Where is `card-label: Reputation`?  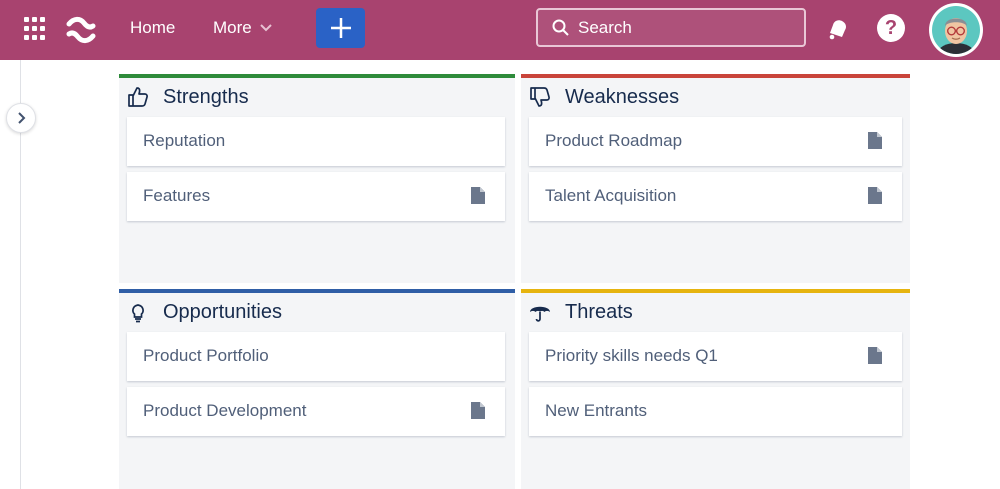
card-label: Reputation is located at coordinates (184, 140).